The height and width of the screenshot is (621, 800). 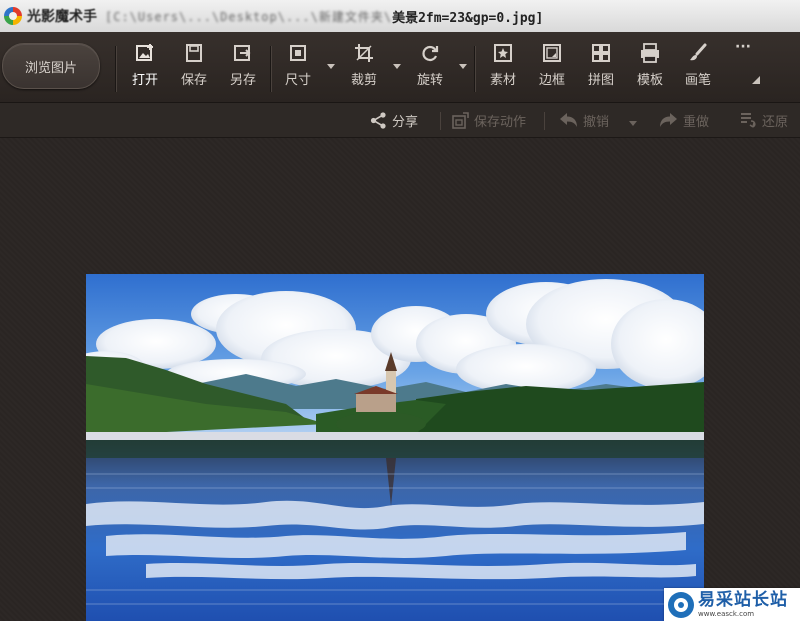 I want to click on collage-icon, so click(x=601, y=53).